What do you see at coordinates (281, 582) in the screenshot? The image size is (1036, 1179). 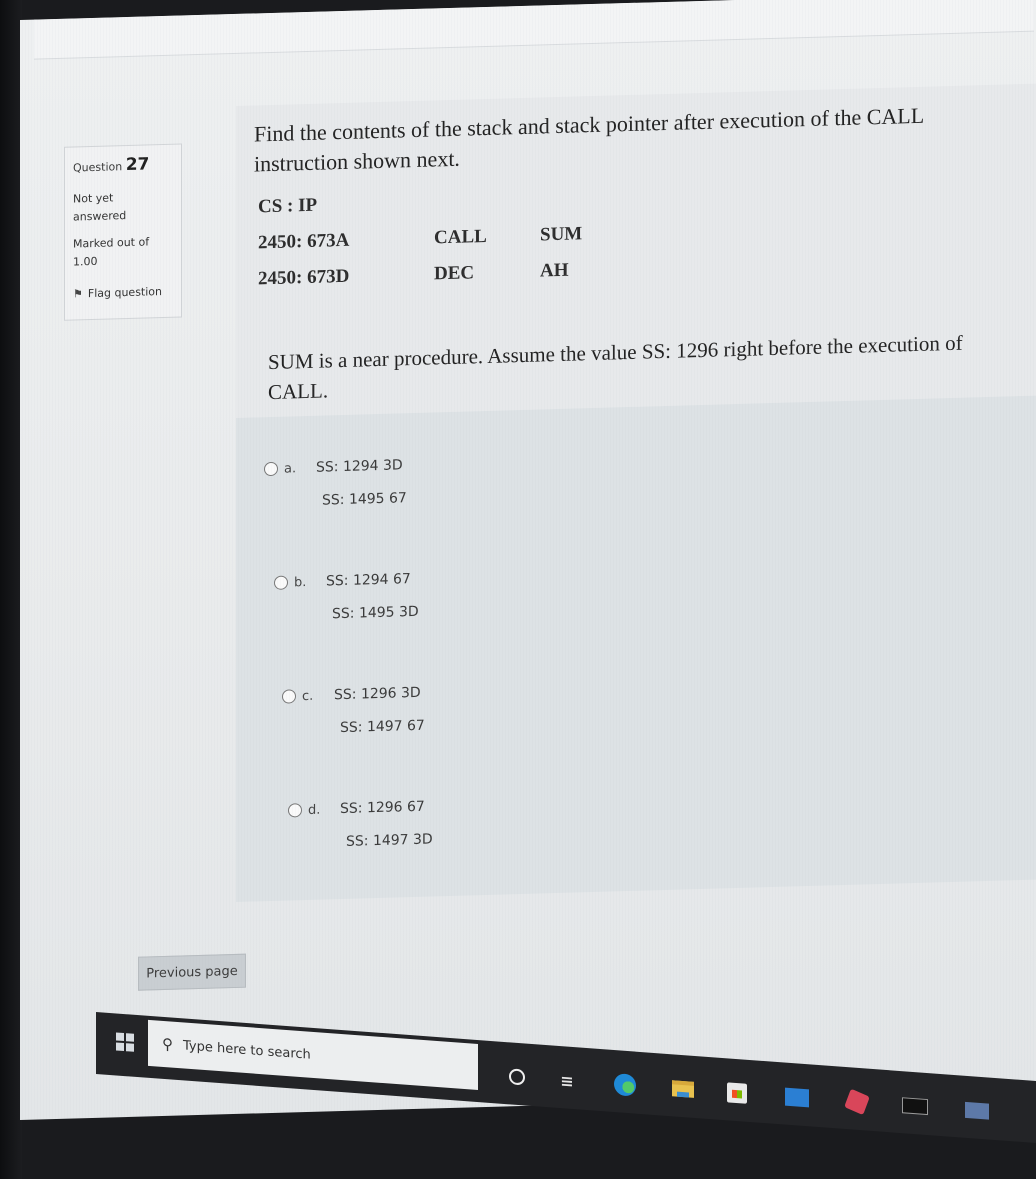 I see `radio-option-b` at bounding box center [281, 582].